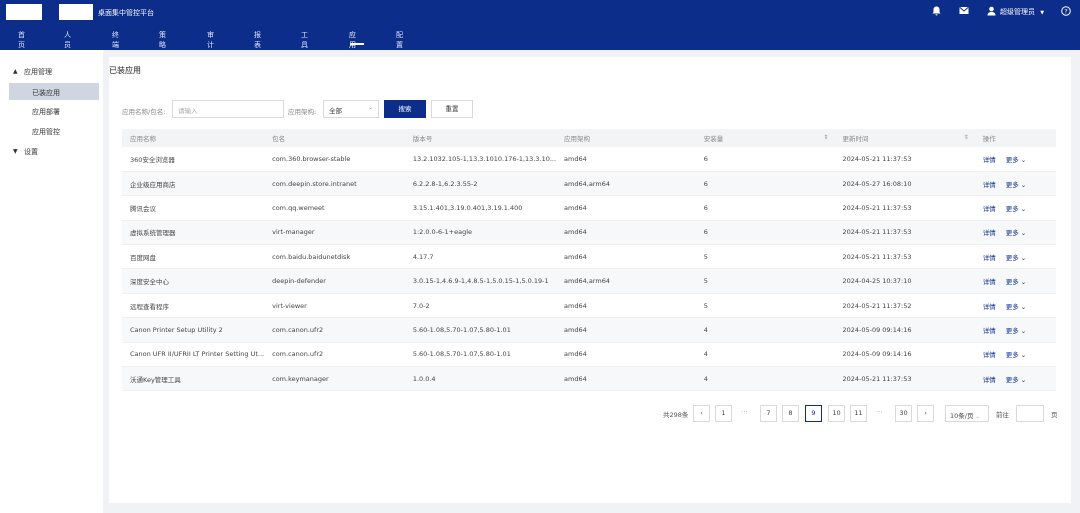  Describe the element at coordinates (765, 330) in the screenshot. I see `cell-install-count: 4` at that location.